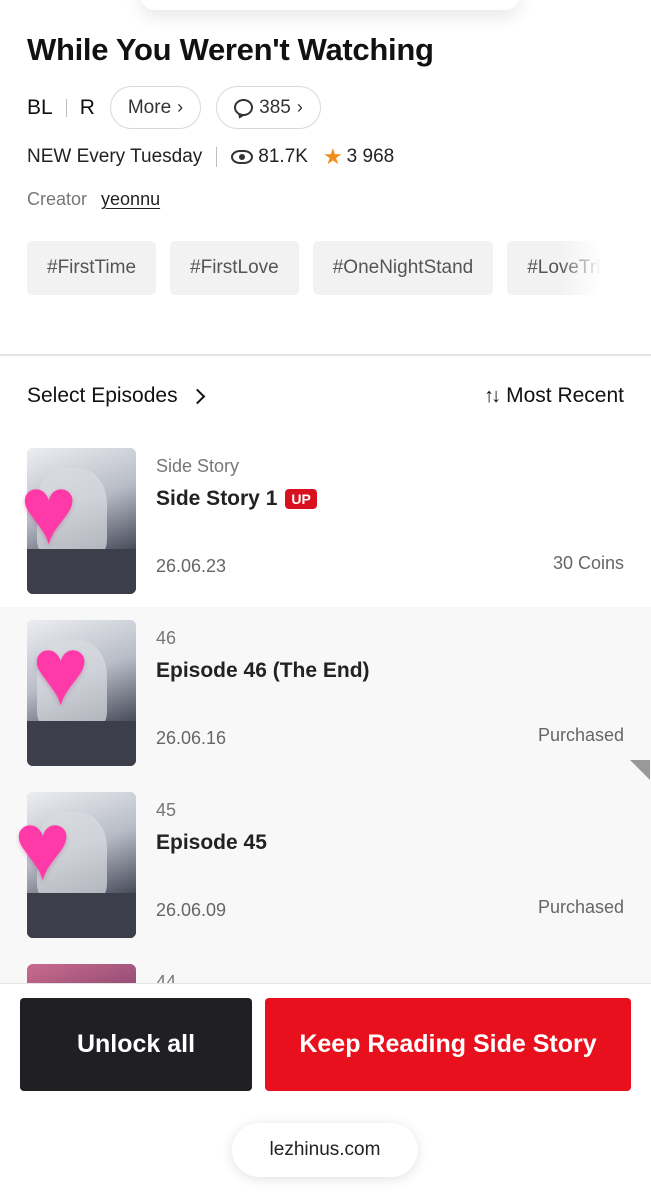 This screenshot has height=1200, width=651. I want to click on url-text: lezhinus.com, so click(325, 1149).